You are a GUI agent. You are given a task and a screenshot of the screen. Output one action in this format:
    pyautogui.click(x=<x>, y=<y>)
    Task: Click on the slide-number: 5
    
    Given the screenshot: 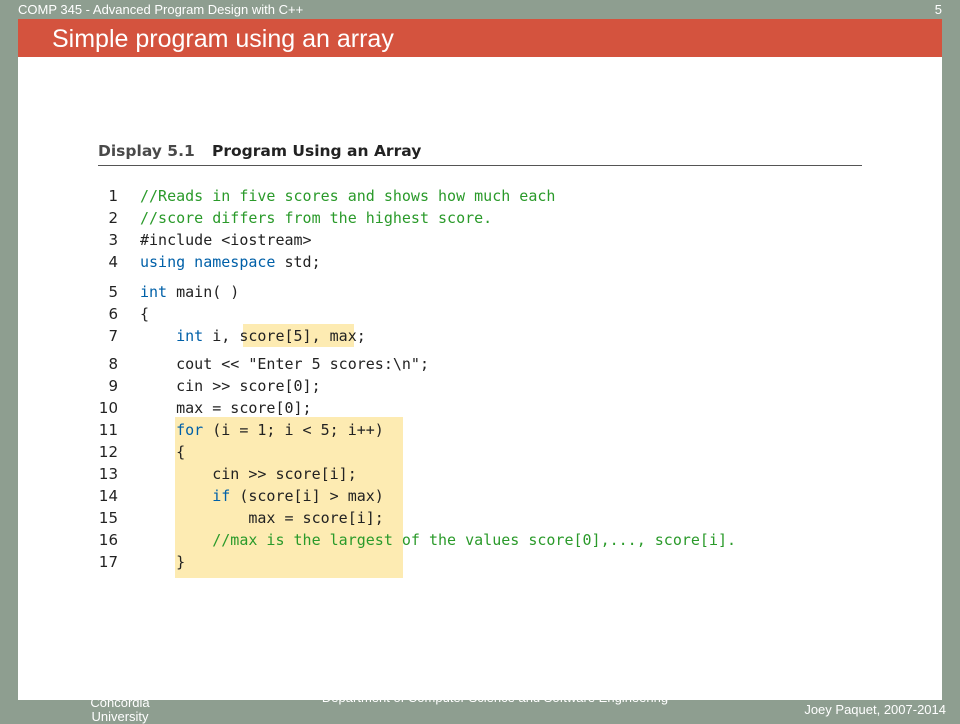 What is the action you would take?
    pyautogui.click(x=938, y=9)
    